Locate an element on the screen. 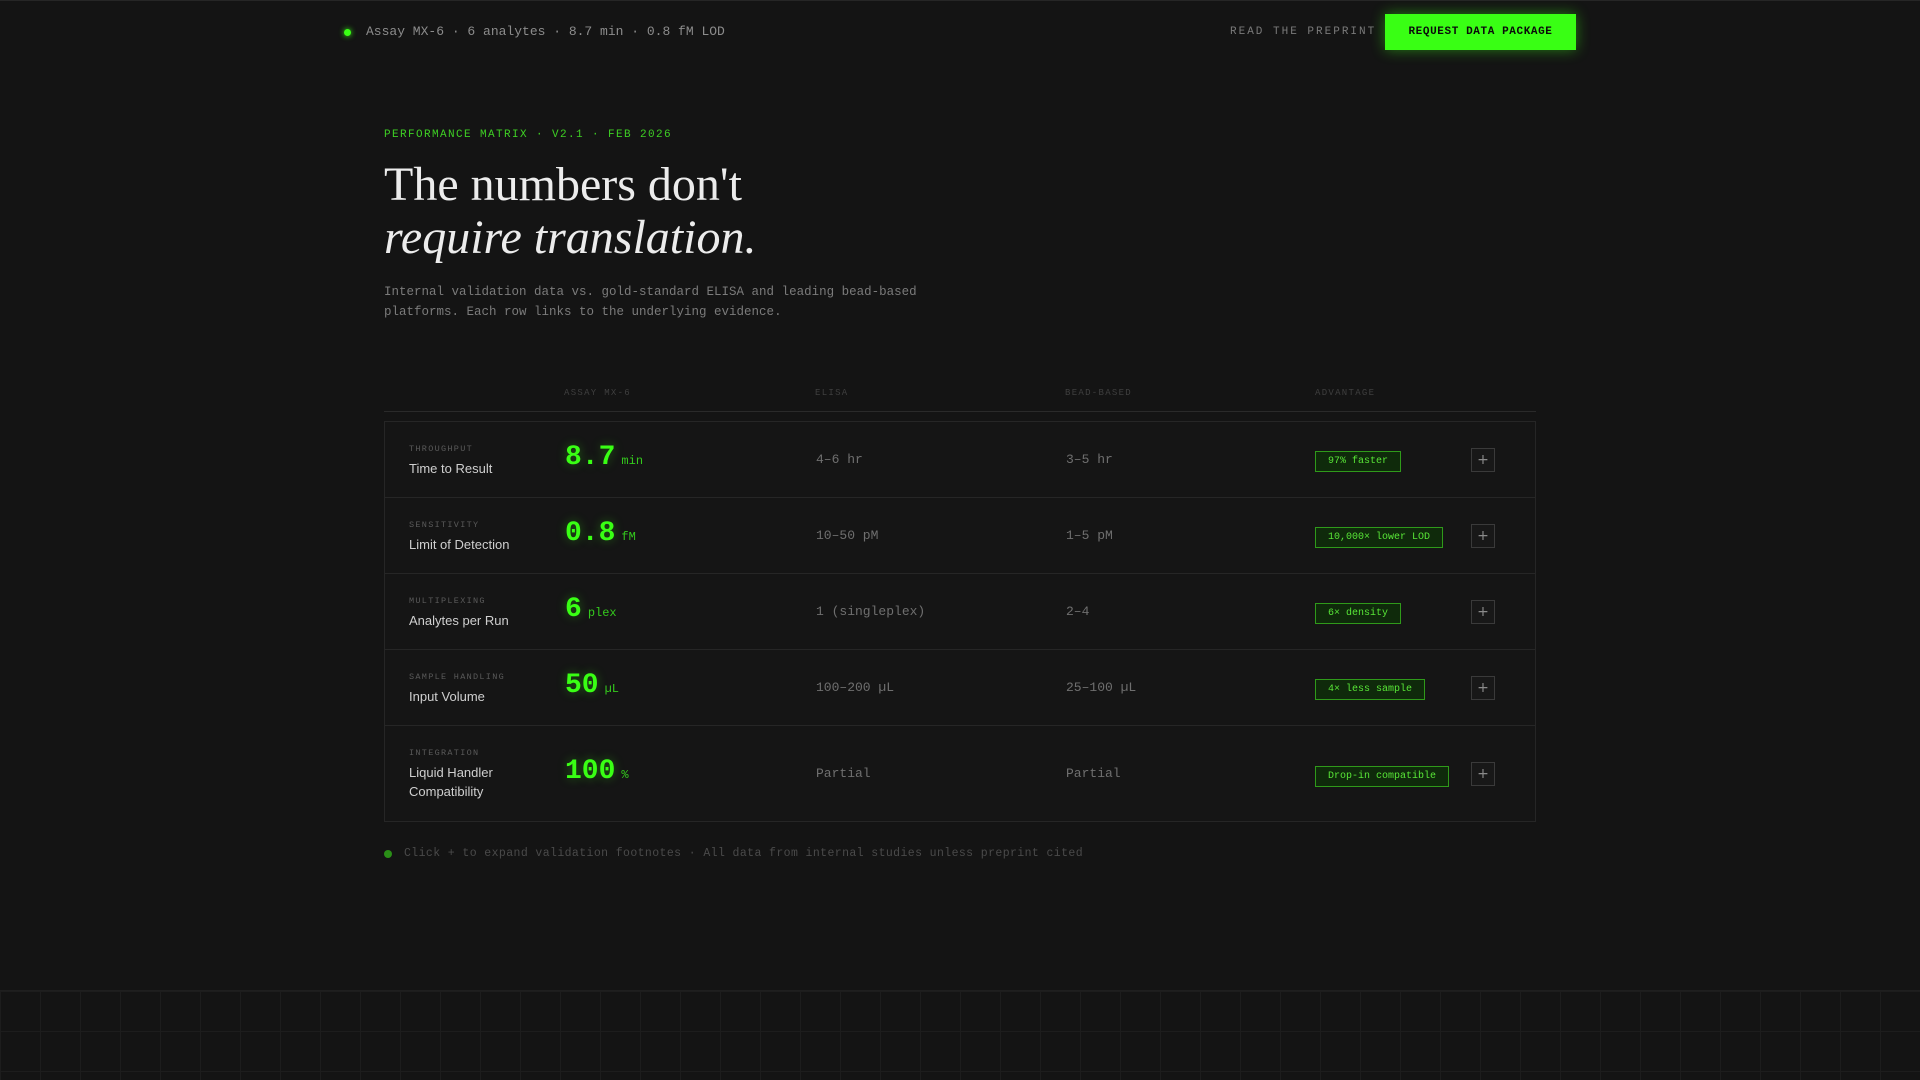  assay-value: 0.8 fM is located at coordinates (600, 533).